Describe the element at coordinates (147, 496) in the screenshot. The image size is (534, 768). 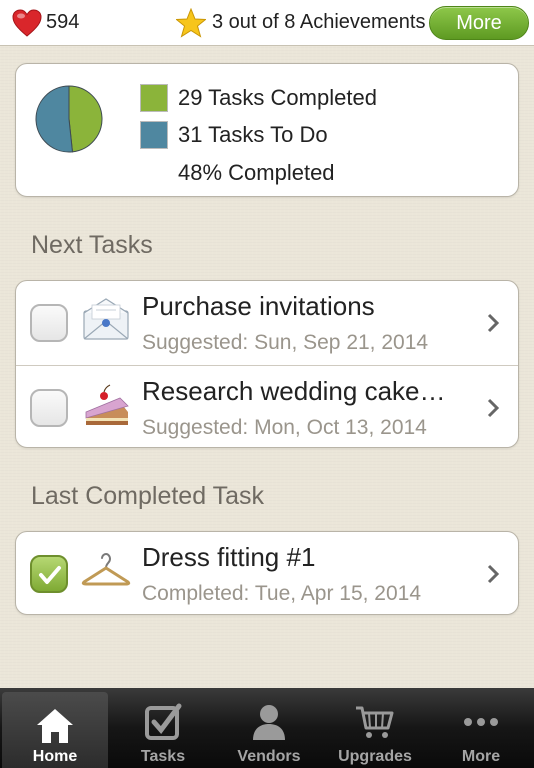
I see `last-completed-heading: Last Completed Task` at that location.